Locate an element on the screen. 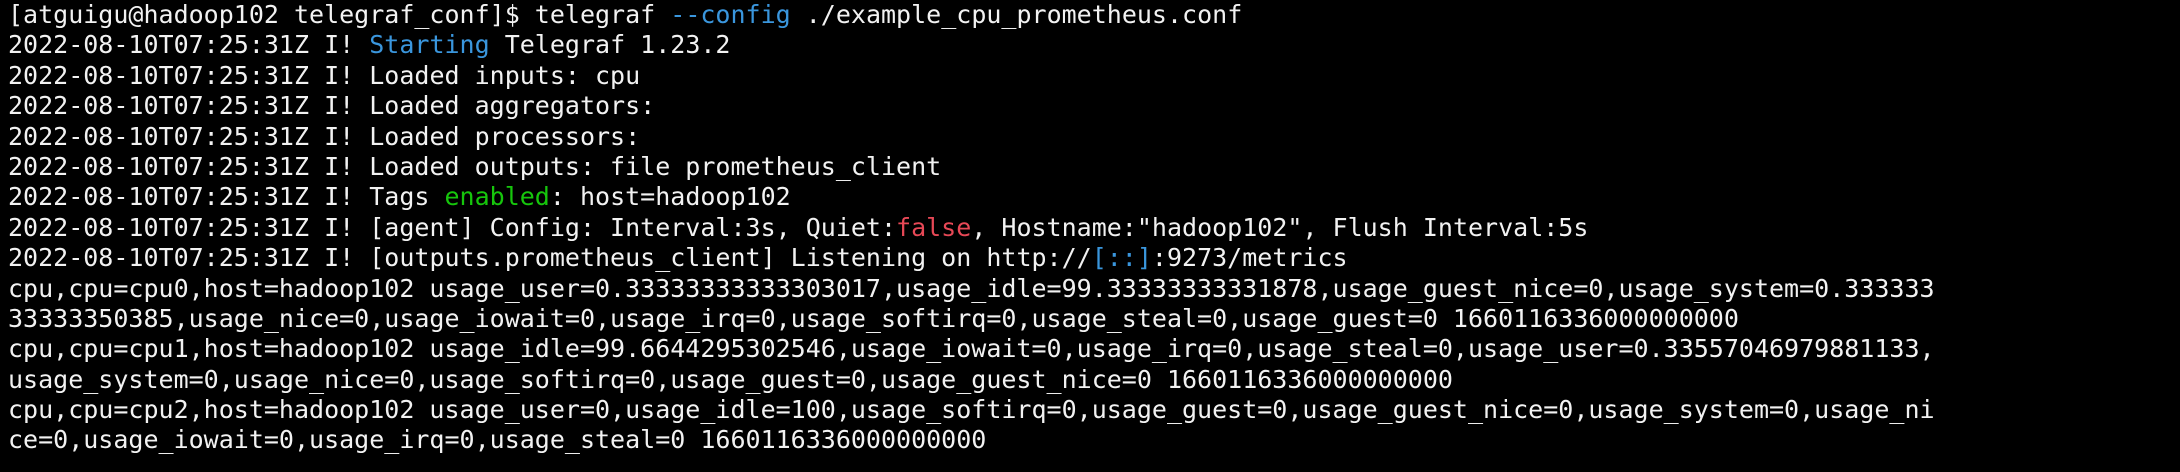  log-message: Telegraf 1.23.2 is located at coordinates (610, 45).